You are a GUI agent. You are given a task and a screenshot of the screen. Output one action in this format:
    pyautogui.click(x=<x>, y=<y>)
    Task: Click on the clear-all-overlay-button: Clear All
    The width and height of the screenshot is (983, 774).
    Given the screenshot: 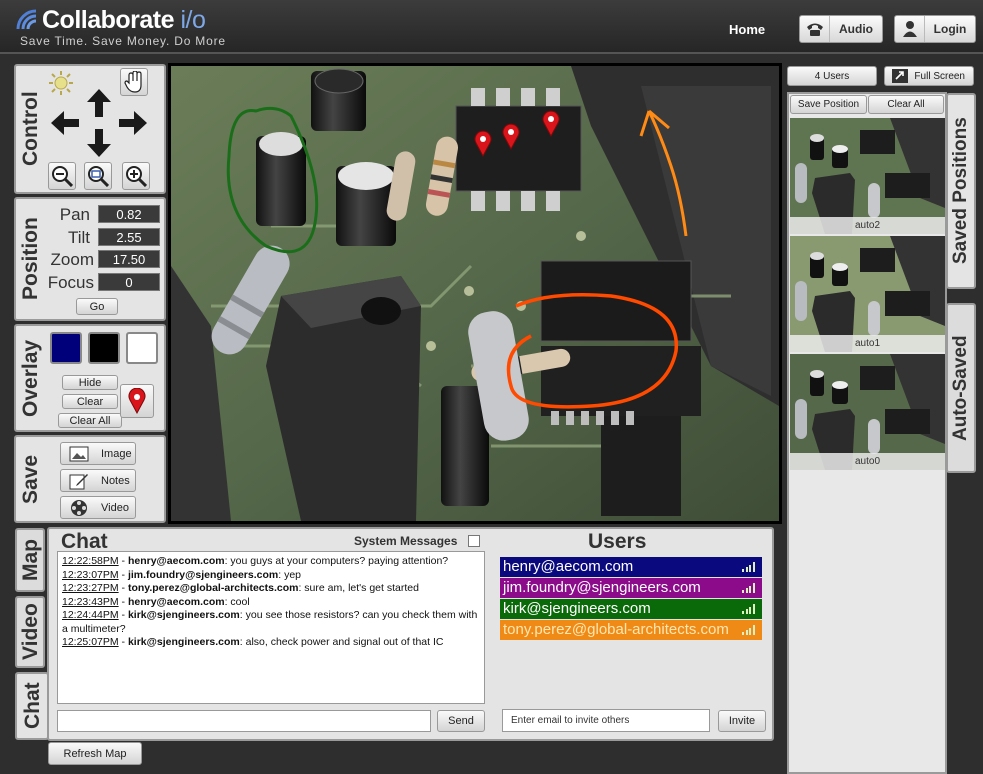 What is the action you would take?
    pyautogui.click(x=90, y=420)
    